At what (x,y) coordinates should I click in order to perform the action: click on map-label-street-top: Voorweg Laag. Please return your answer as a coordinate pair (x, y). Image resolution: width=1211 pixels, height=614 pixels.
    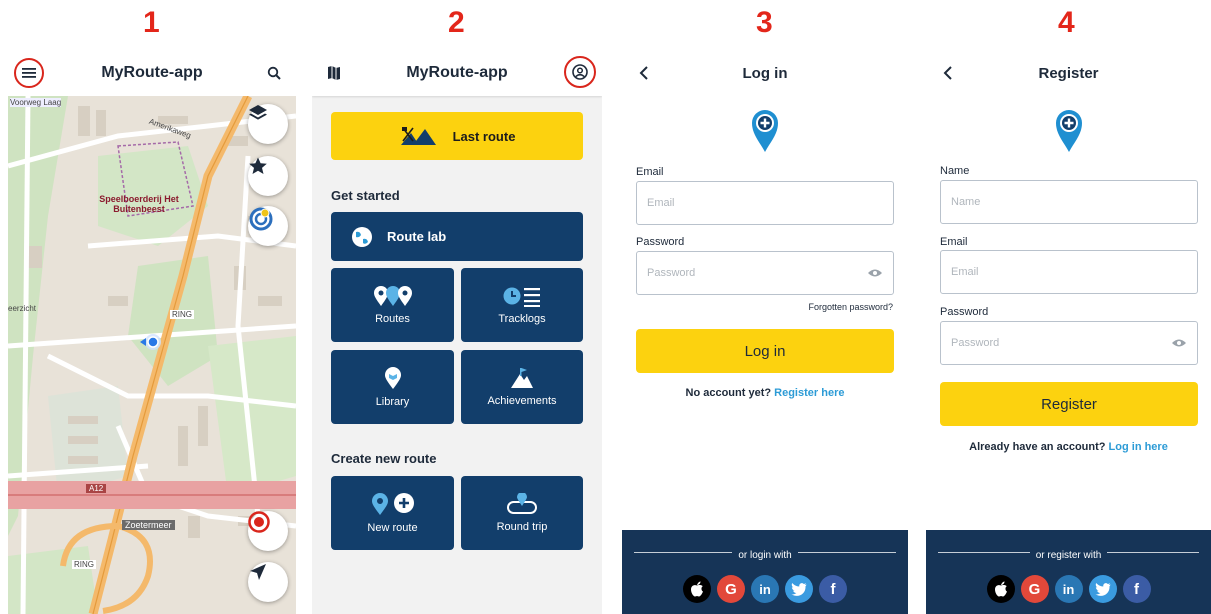
    Looking at the image, I should click on (36, 102).